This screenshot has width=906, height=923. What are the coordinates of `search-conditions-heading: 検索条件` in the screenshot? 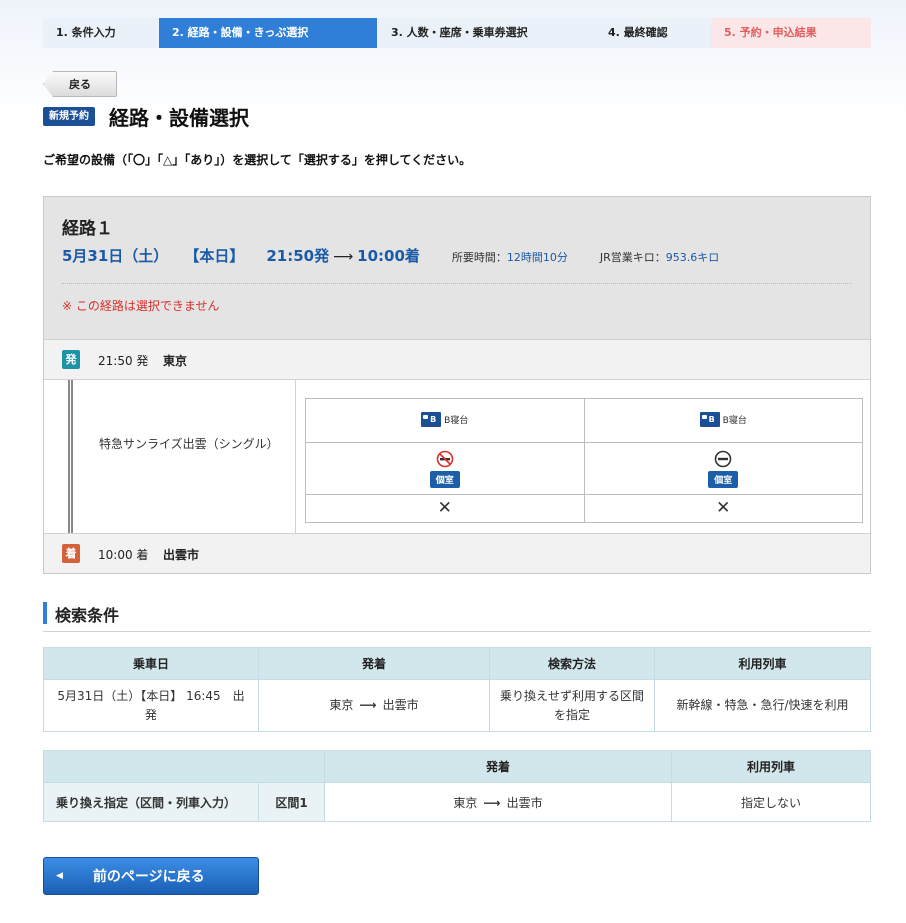 It's located at (457, 616).